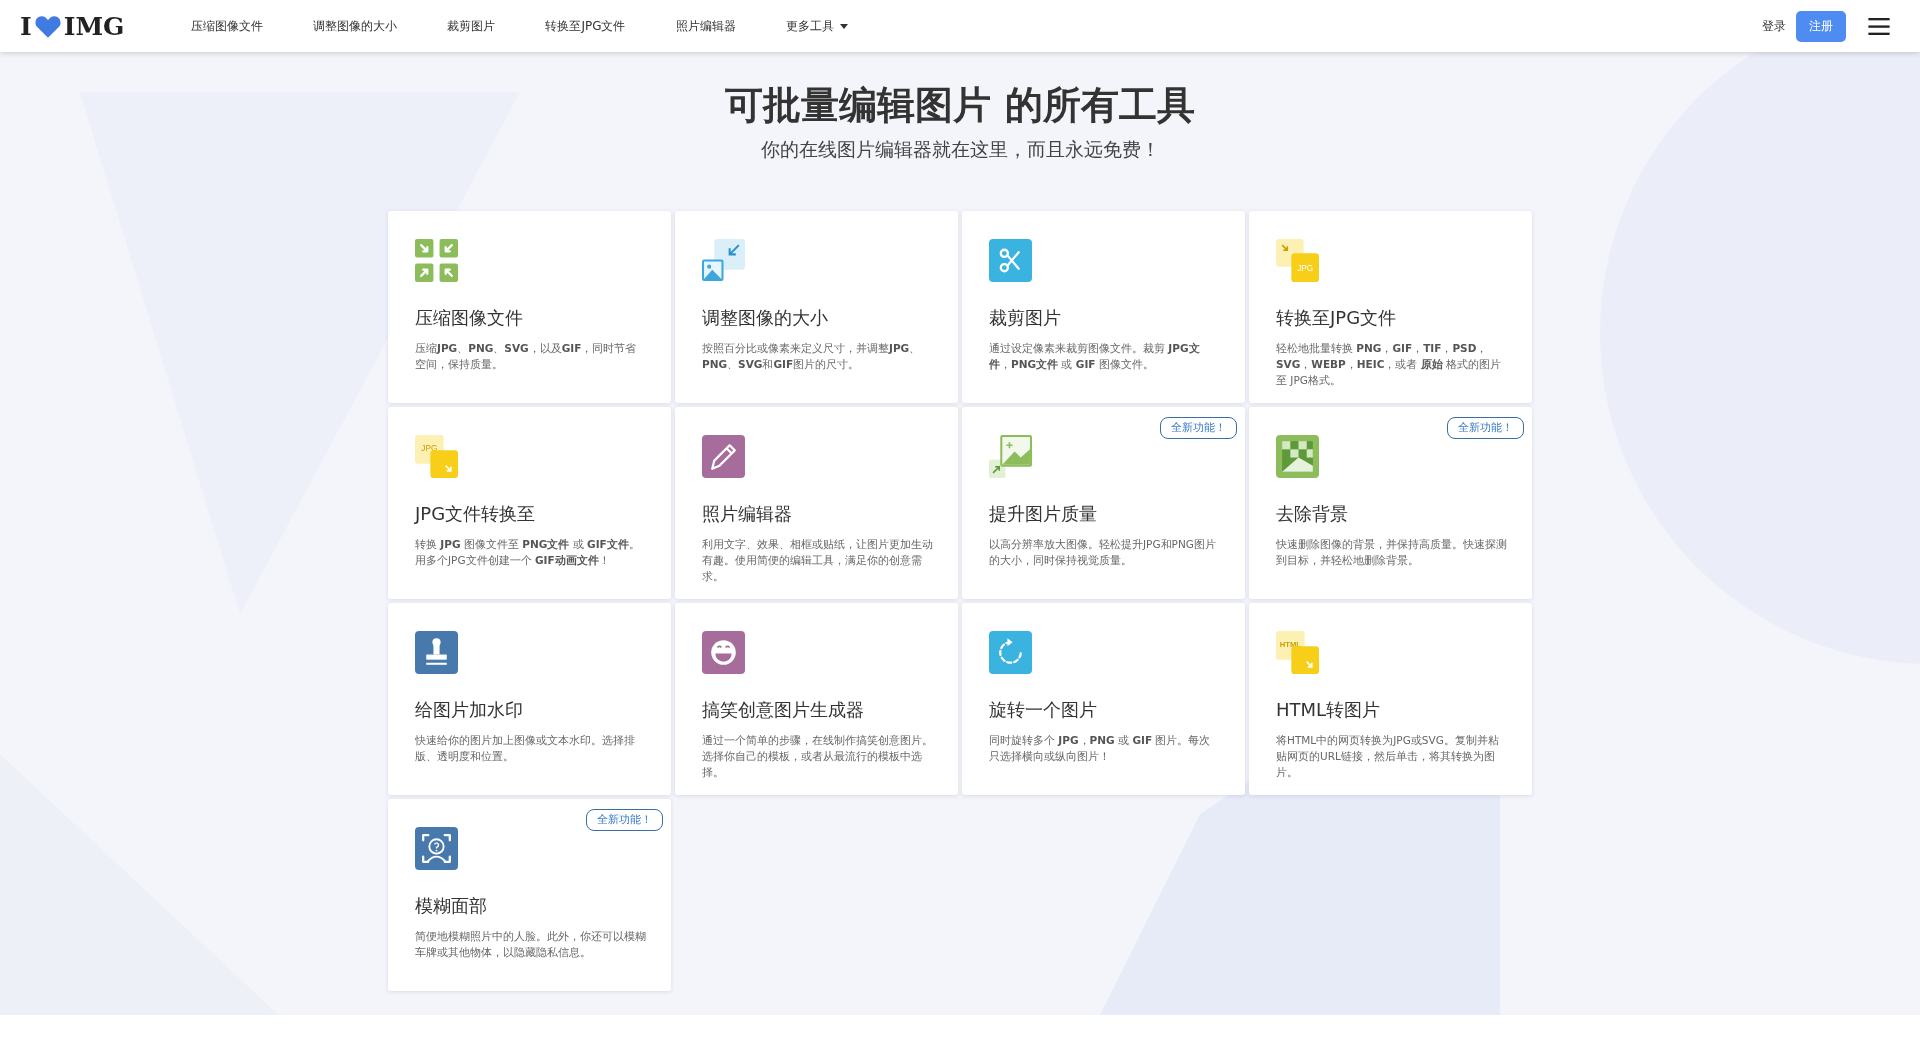  Describe the element at coordinates (816, 503) in the screenshot. I see `tool-card: 照片编辑器 利用文字、效果、相框或贴纸，让图片更加生动有趣。使用简便的编辑工具，满足你的创意需求。` at that location.